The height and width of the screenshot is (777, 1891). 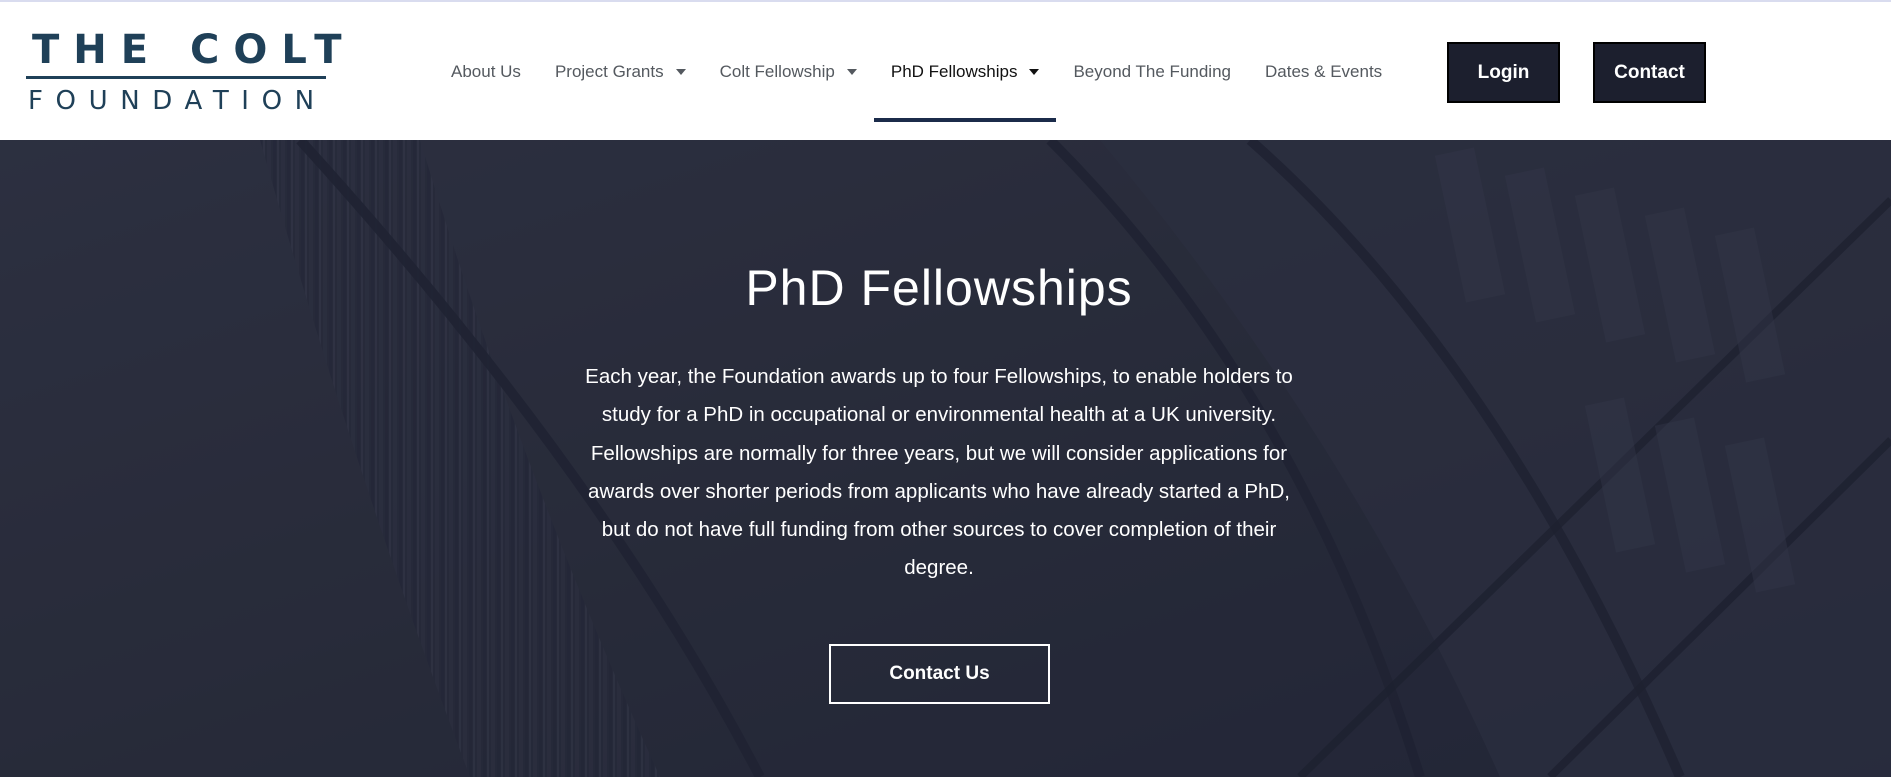 I want to click on nav-item-label: Project Grants, so click(x=609, y=71).